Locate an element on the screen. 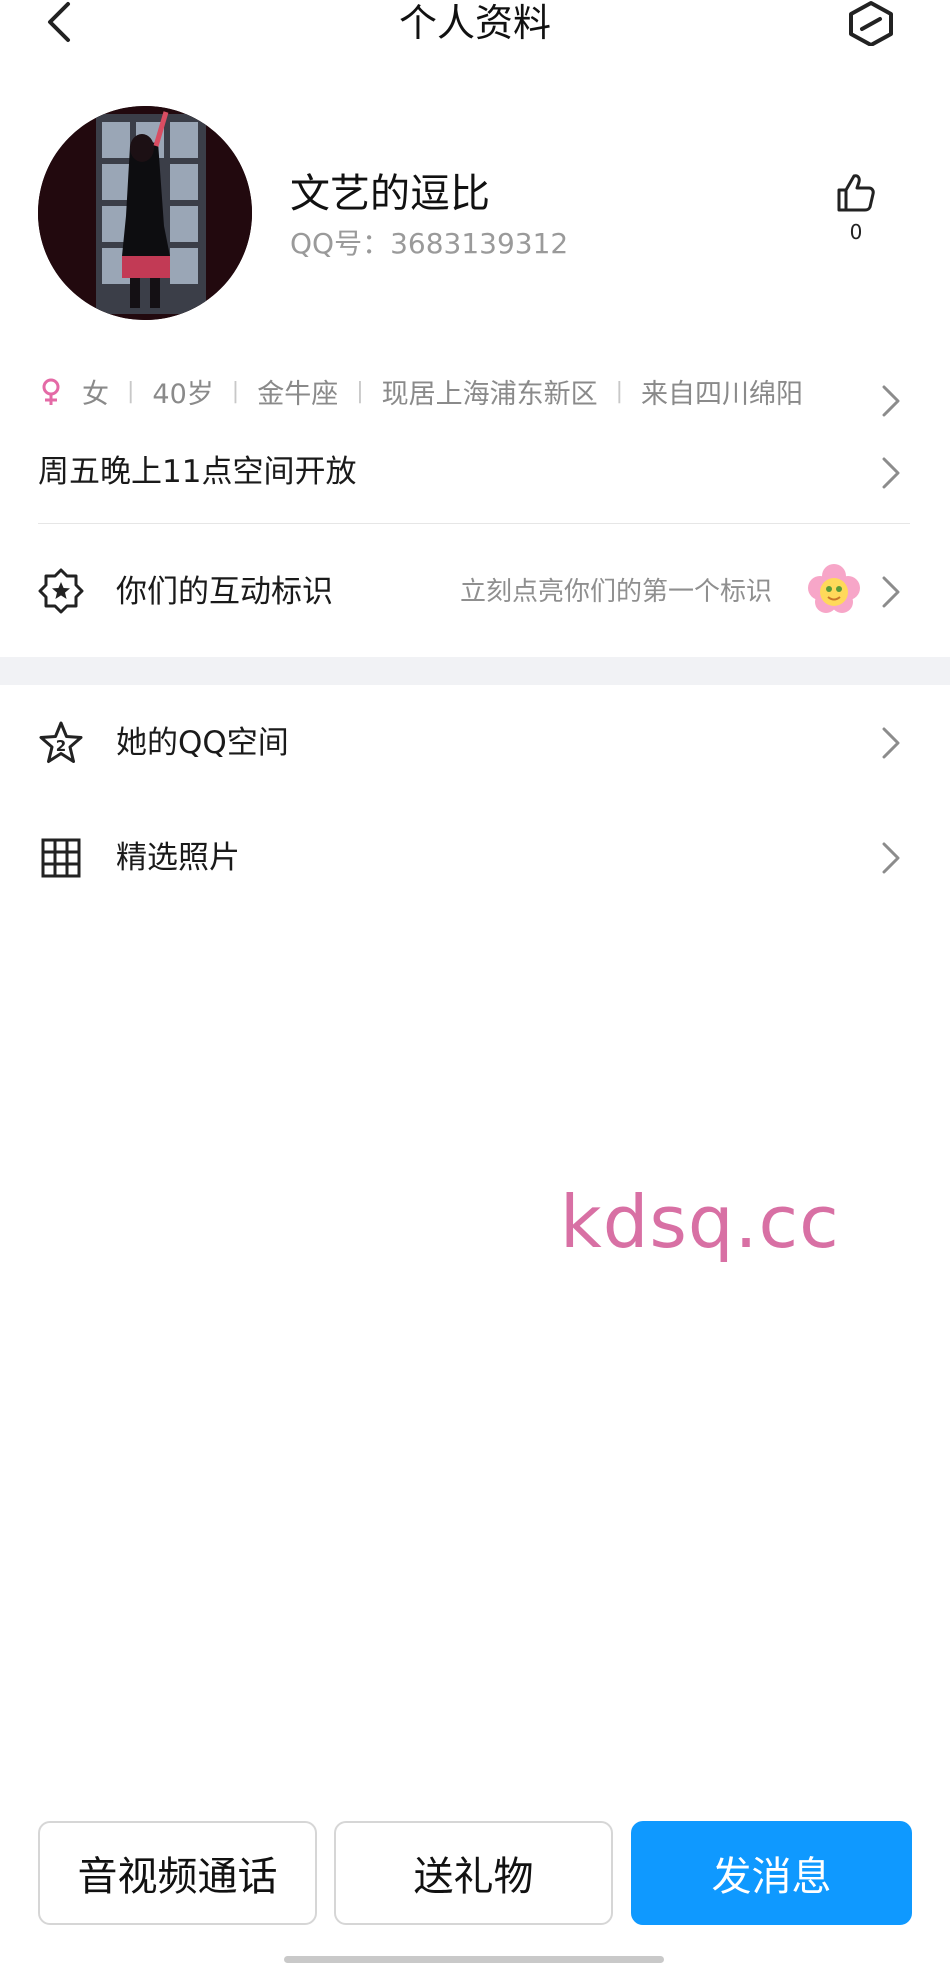 Image resolution: width=950 pixels, height=1967 pixels. thumbs-up-icon is located at coordinates (856, 193).